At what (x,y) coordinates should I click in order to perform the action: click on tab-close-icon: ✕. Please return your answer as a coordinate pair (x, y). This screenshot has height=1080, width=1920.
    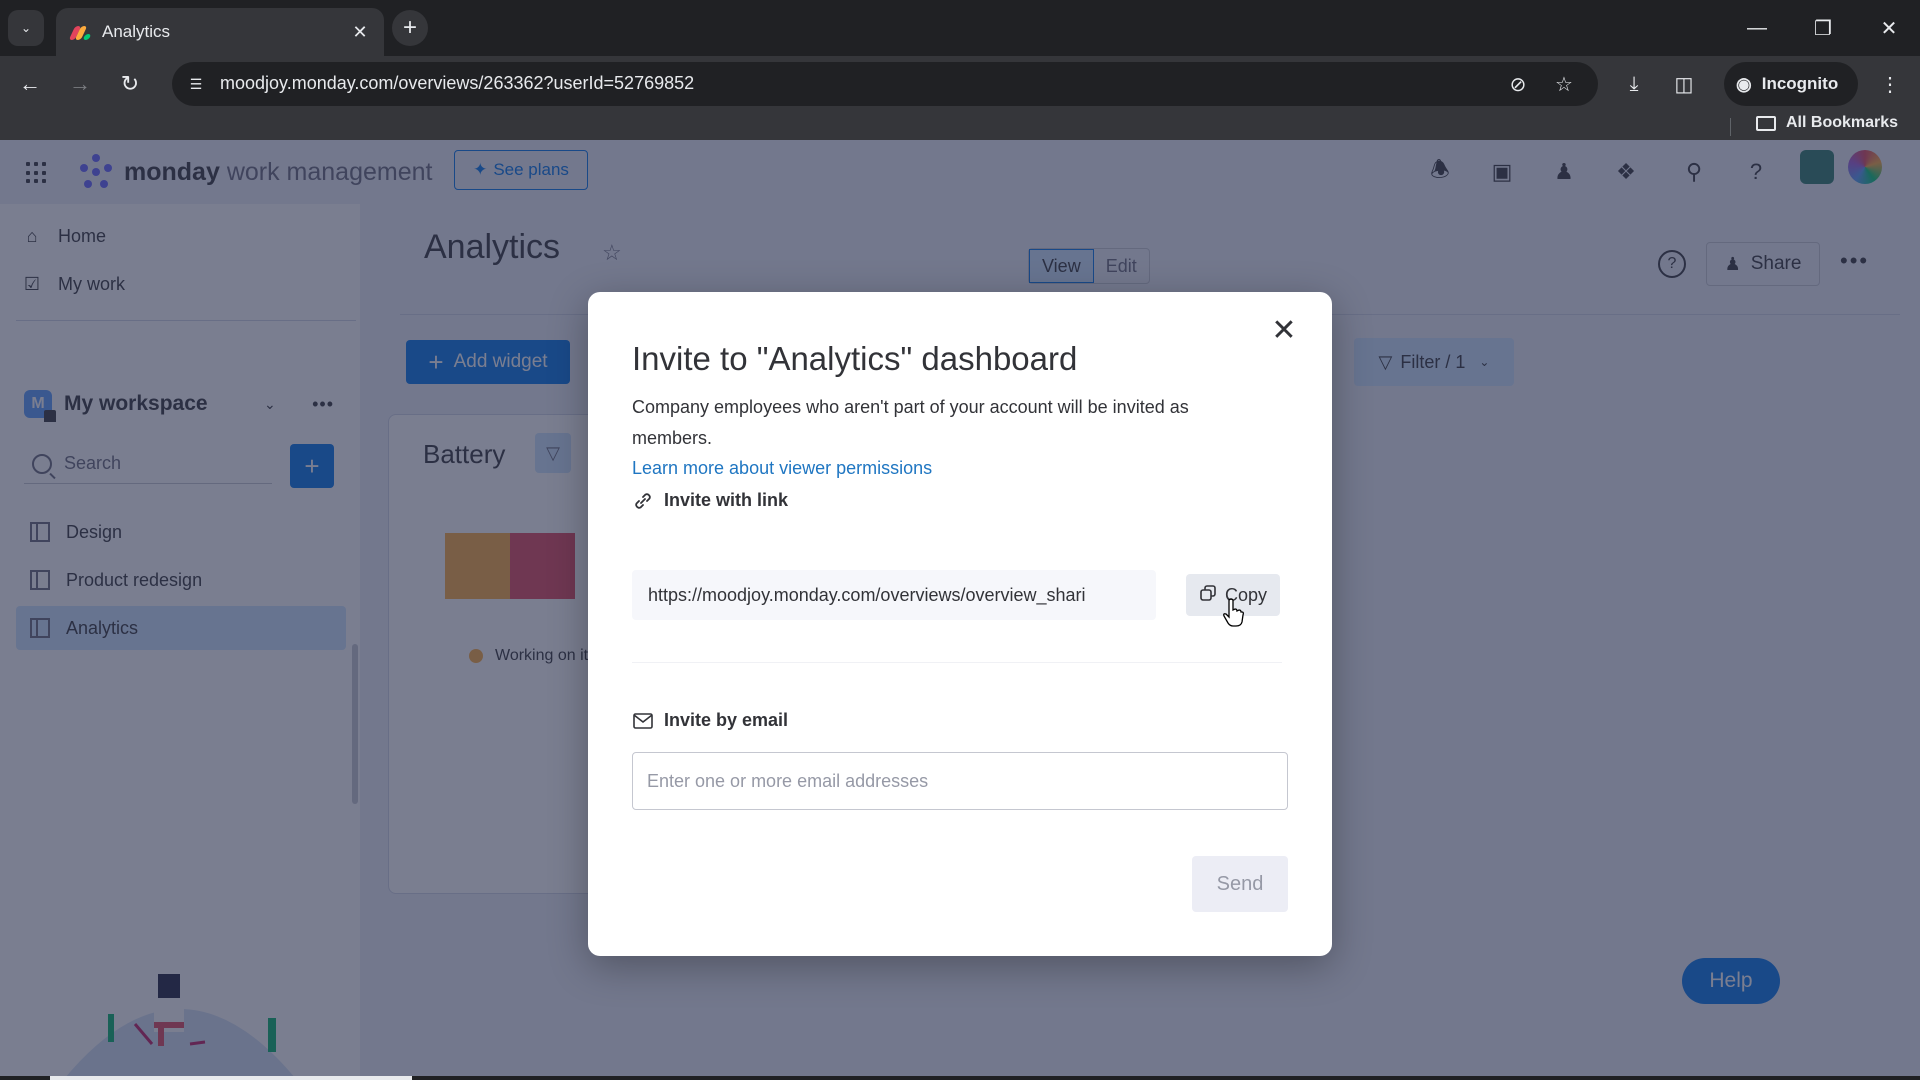
    Looking at the image, I should click on (360, 32).